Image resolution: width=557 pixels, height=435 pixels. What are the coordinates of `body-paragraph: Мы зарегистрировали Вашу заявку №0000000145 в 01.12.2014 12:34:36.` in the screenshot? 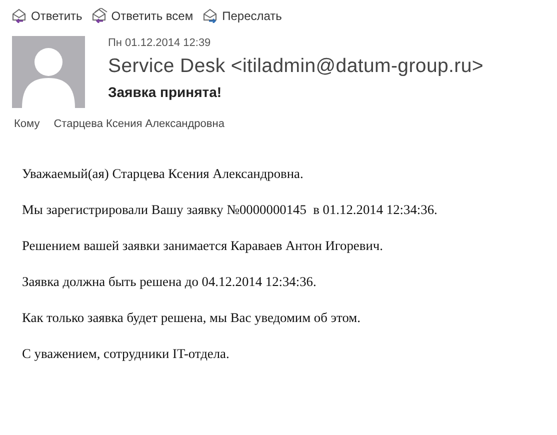 It's located at (230, 210).